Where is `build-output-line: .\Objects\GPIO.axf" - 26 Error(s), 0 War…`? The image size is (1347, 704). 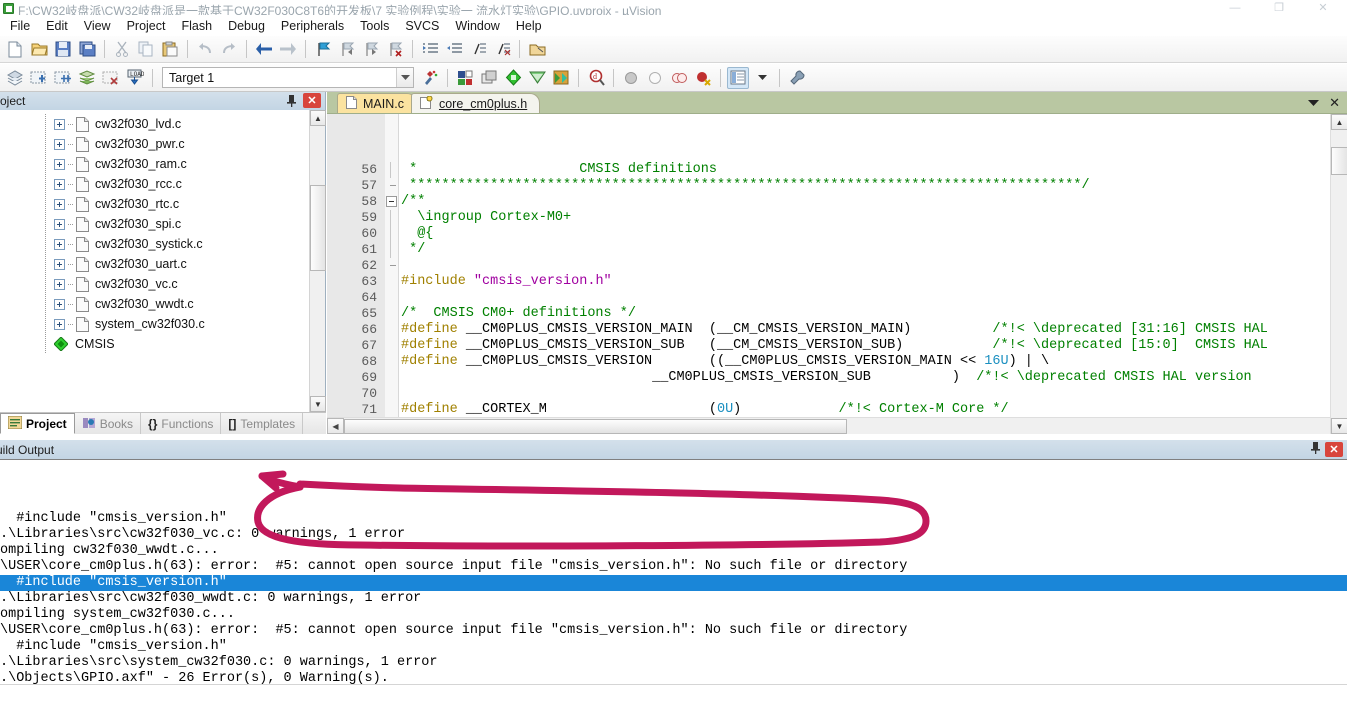
build-output-line: .\Objects\GPIO.axf" - 26 Error(s), 0 War… is located at coordinates (673, 677).